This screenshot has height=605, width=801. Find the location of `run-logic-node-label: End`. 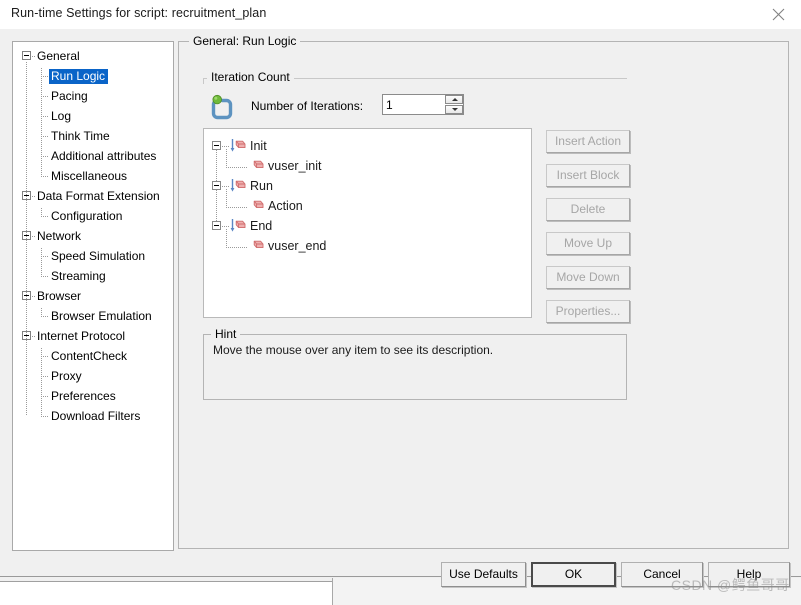

run-logic-node-label: End is located at coordinates (261, 226).